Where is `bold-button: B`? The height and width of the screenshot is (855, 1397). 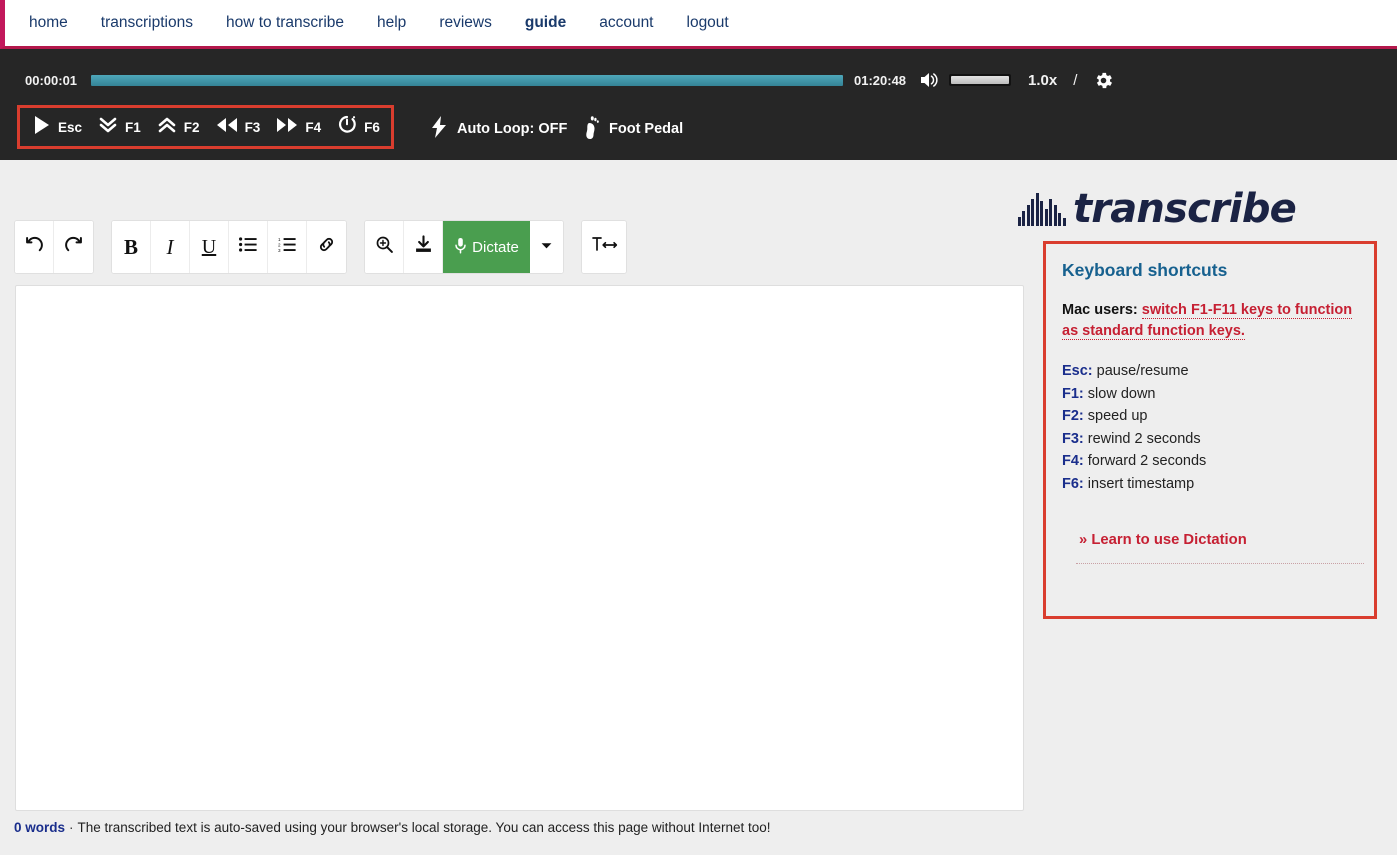 bold-button: B is located at coordinates (131, 247).